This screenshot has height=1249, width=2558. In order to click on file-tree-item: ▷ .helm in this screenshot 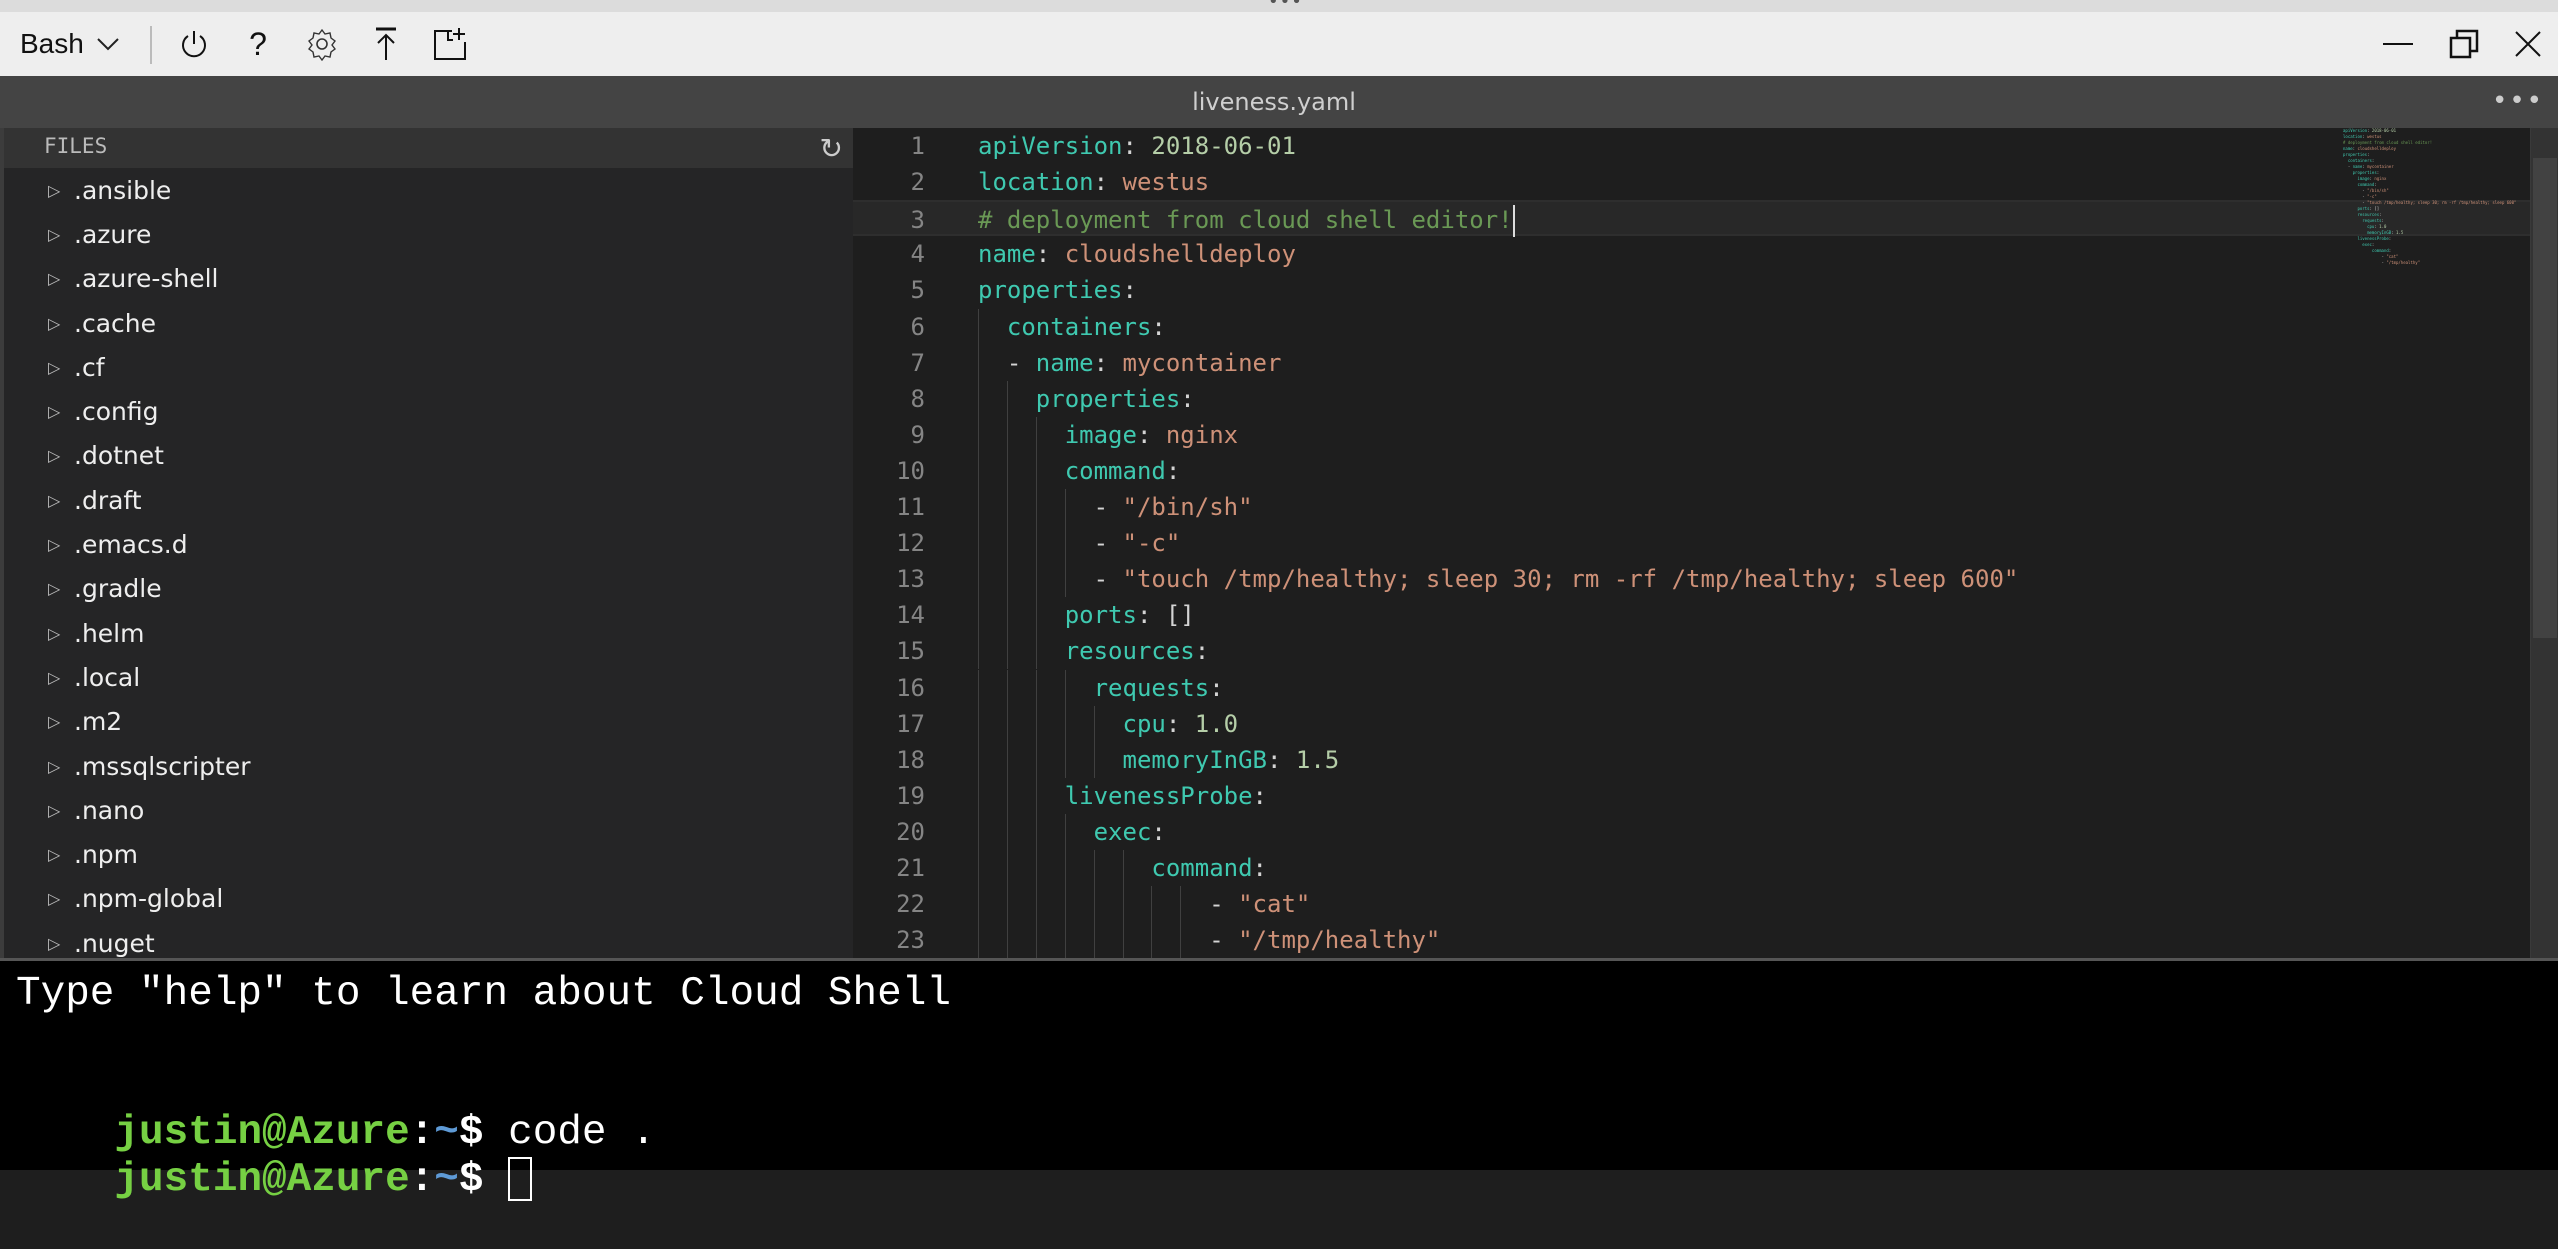, I will do `click(428, 633)`.